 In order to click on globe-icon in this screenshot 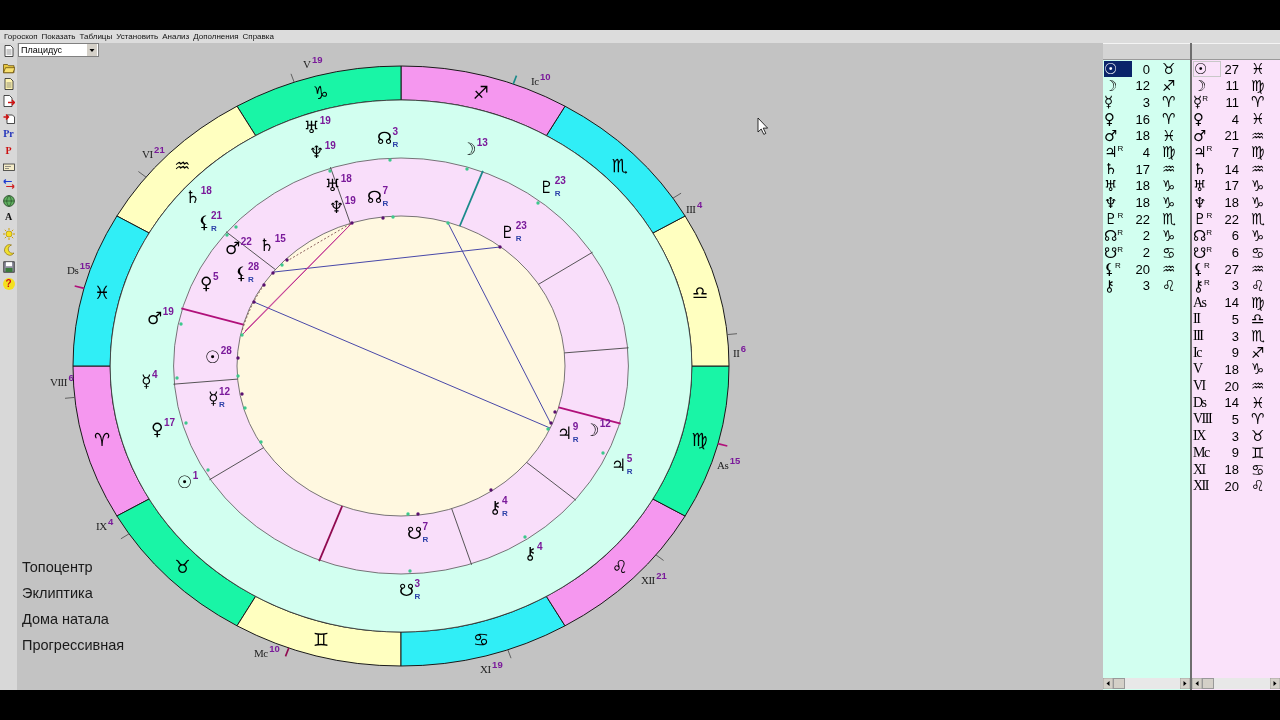, I will do `click(8, 200)`.